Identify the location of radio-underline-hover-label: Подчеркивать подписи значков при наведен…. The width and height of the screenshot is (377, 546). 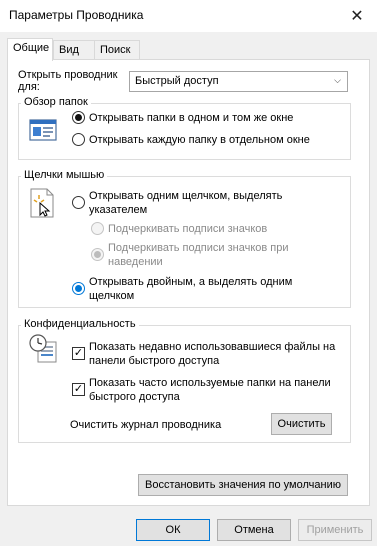
(198, 255).